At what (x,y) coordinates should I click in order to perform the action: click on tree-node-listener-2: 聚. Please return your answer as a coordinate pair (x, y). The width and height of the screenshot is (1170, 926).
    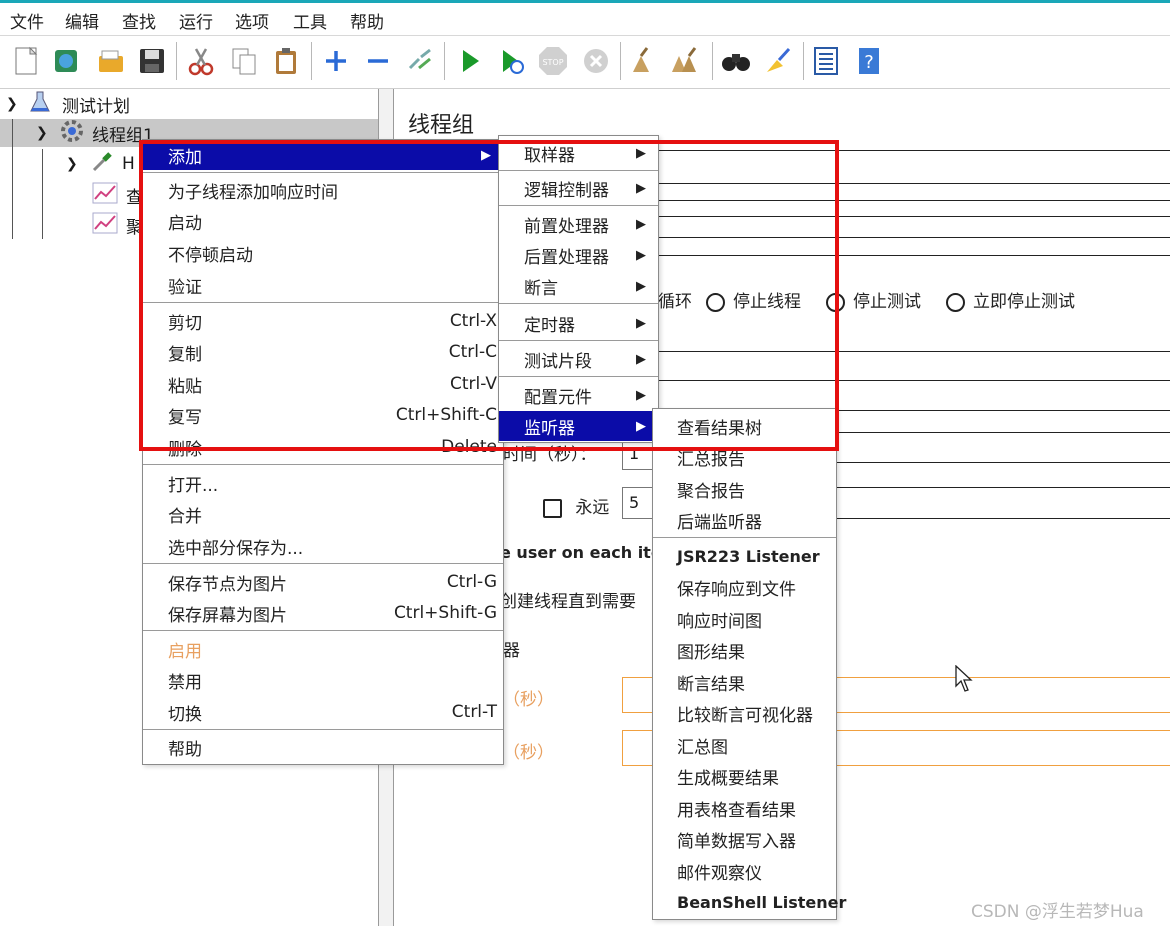
    Looking at the image, I should click on (117, 225).